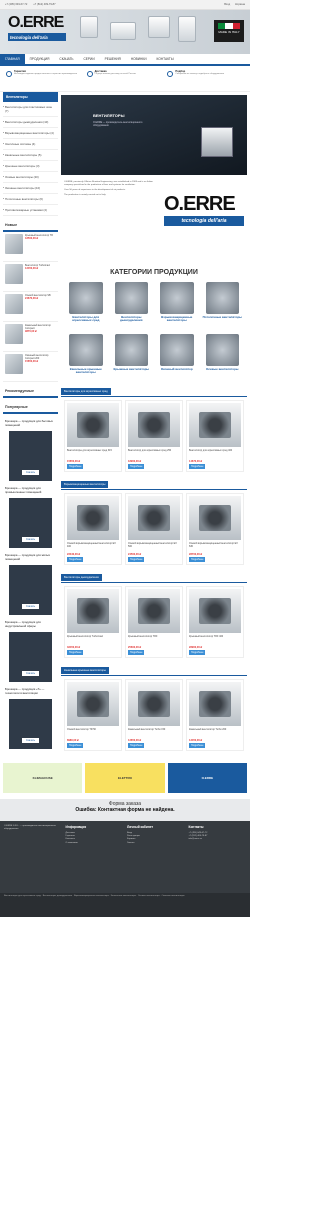 The image size is (320, 1222). What do you see at coordinates (165, 59) in the screenshot?
I see `nav-item-6: Контакты` at bounding box center [165, 59].